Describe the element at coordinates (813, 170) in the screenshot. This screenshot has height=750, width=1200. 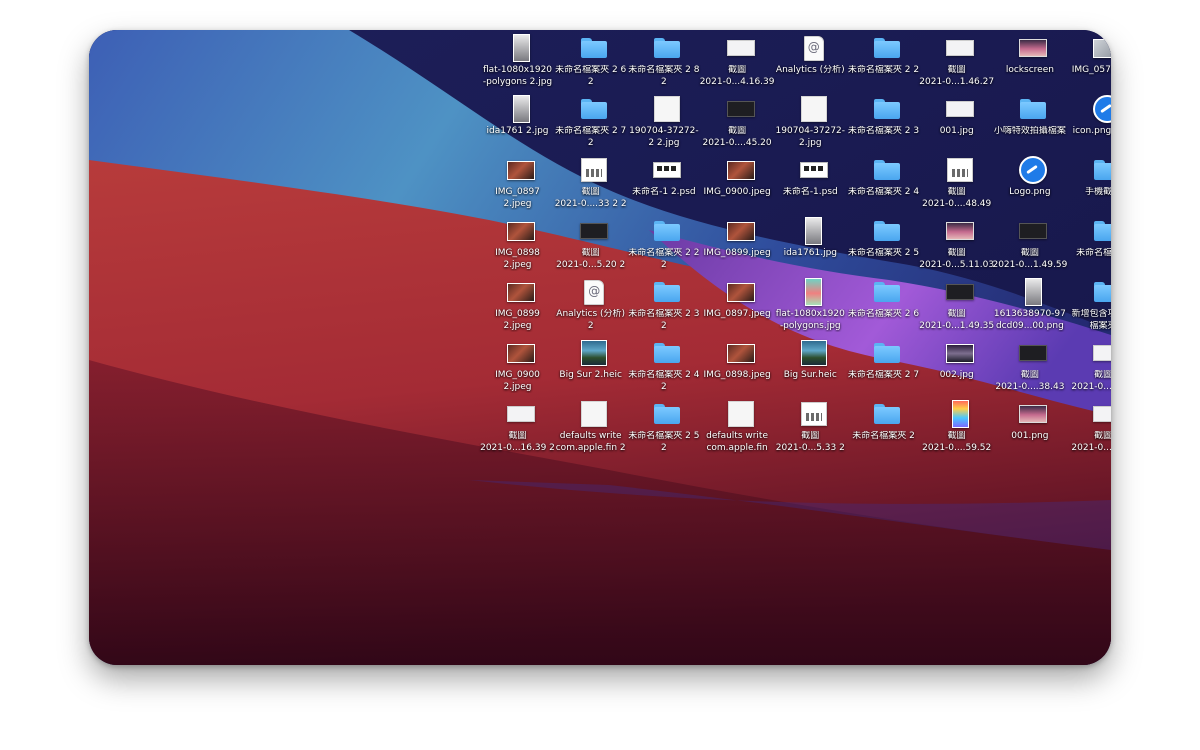
I see `psd-file-icon` at that location.